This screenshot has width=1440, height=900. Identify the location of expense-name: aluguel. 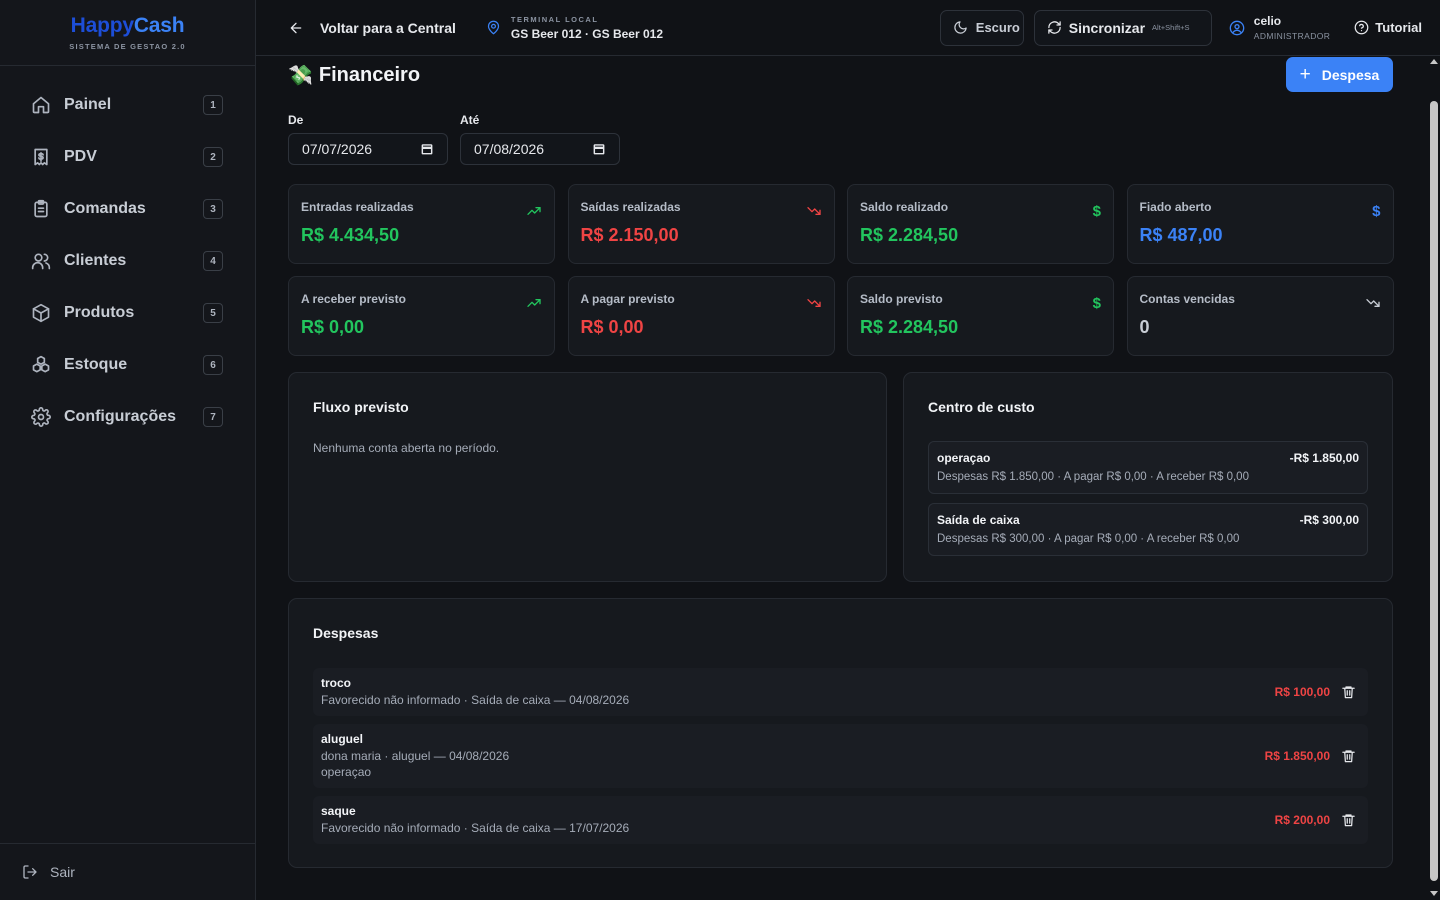
(342, 739).